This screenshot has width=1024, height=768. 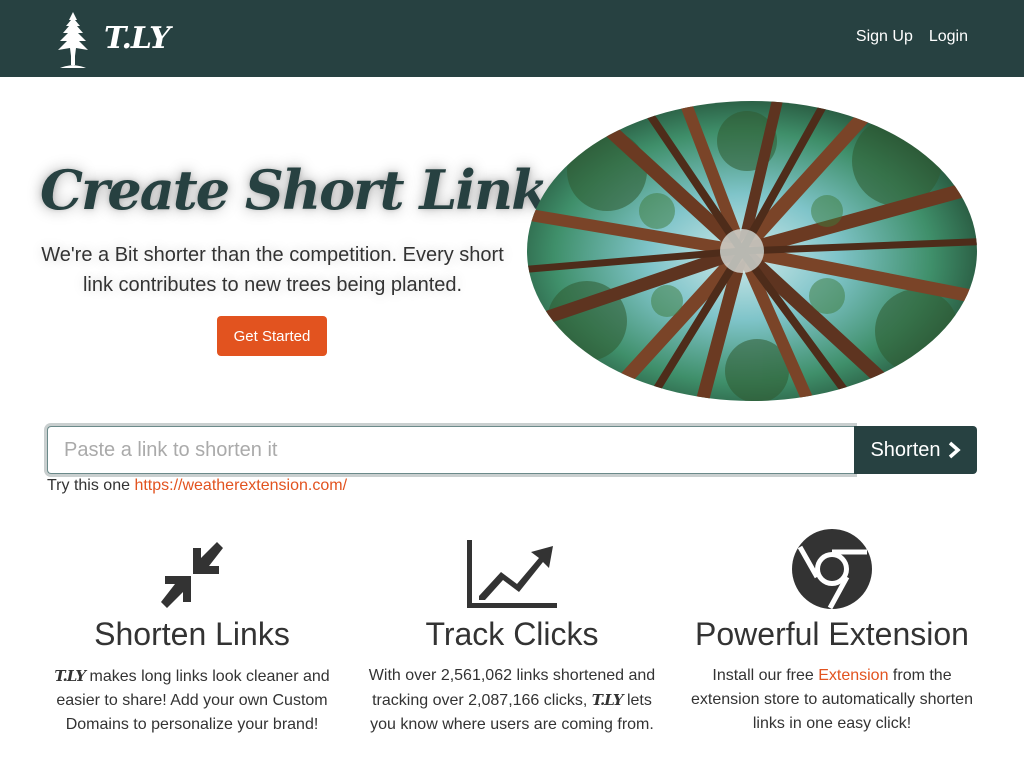 What do you see at coordinates (272, 336) in the screenshot?
I see `get-started-button: Get Started` at bounding box center [272, 336].